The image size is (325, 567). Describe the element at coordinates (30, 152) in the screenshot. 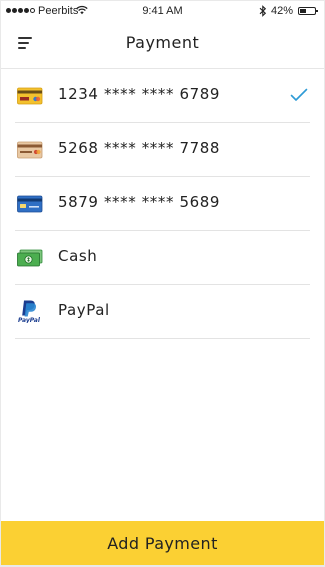

I see `card-tan-icon` at that location.